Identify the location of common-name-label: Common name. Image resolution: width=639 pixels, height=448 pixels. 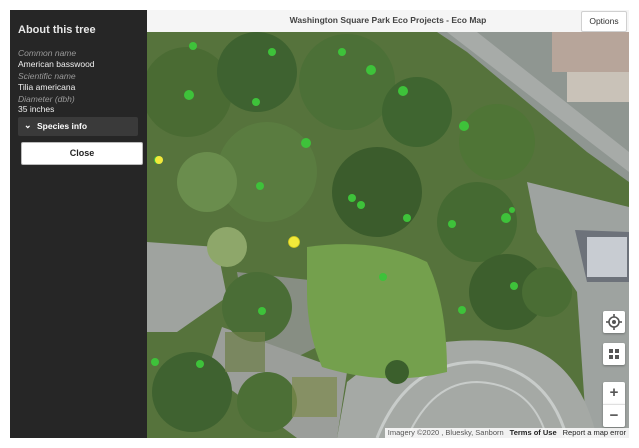
(47, 53).